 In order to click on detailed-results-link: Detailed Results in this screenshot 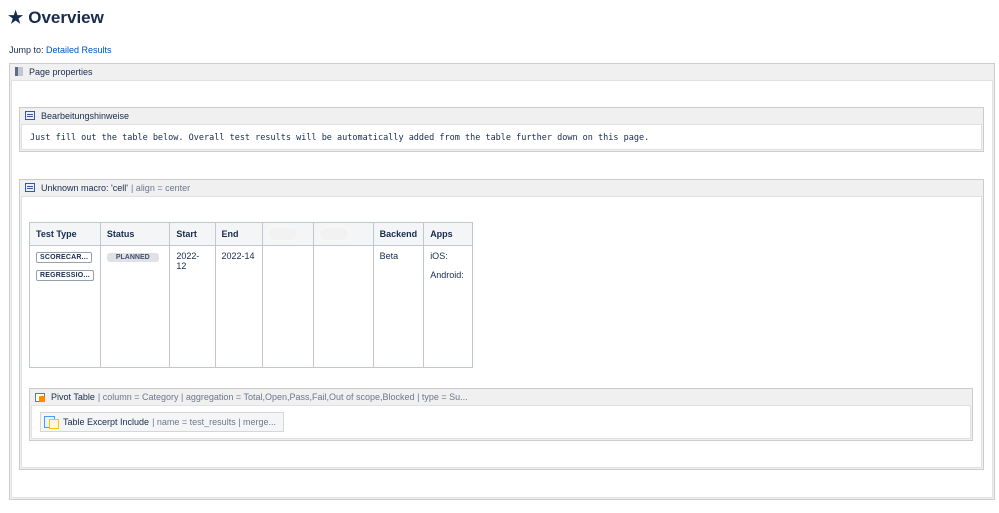, I will do `click(79, 50)`.